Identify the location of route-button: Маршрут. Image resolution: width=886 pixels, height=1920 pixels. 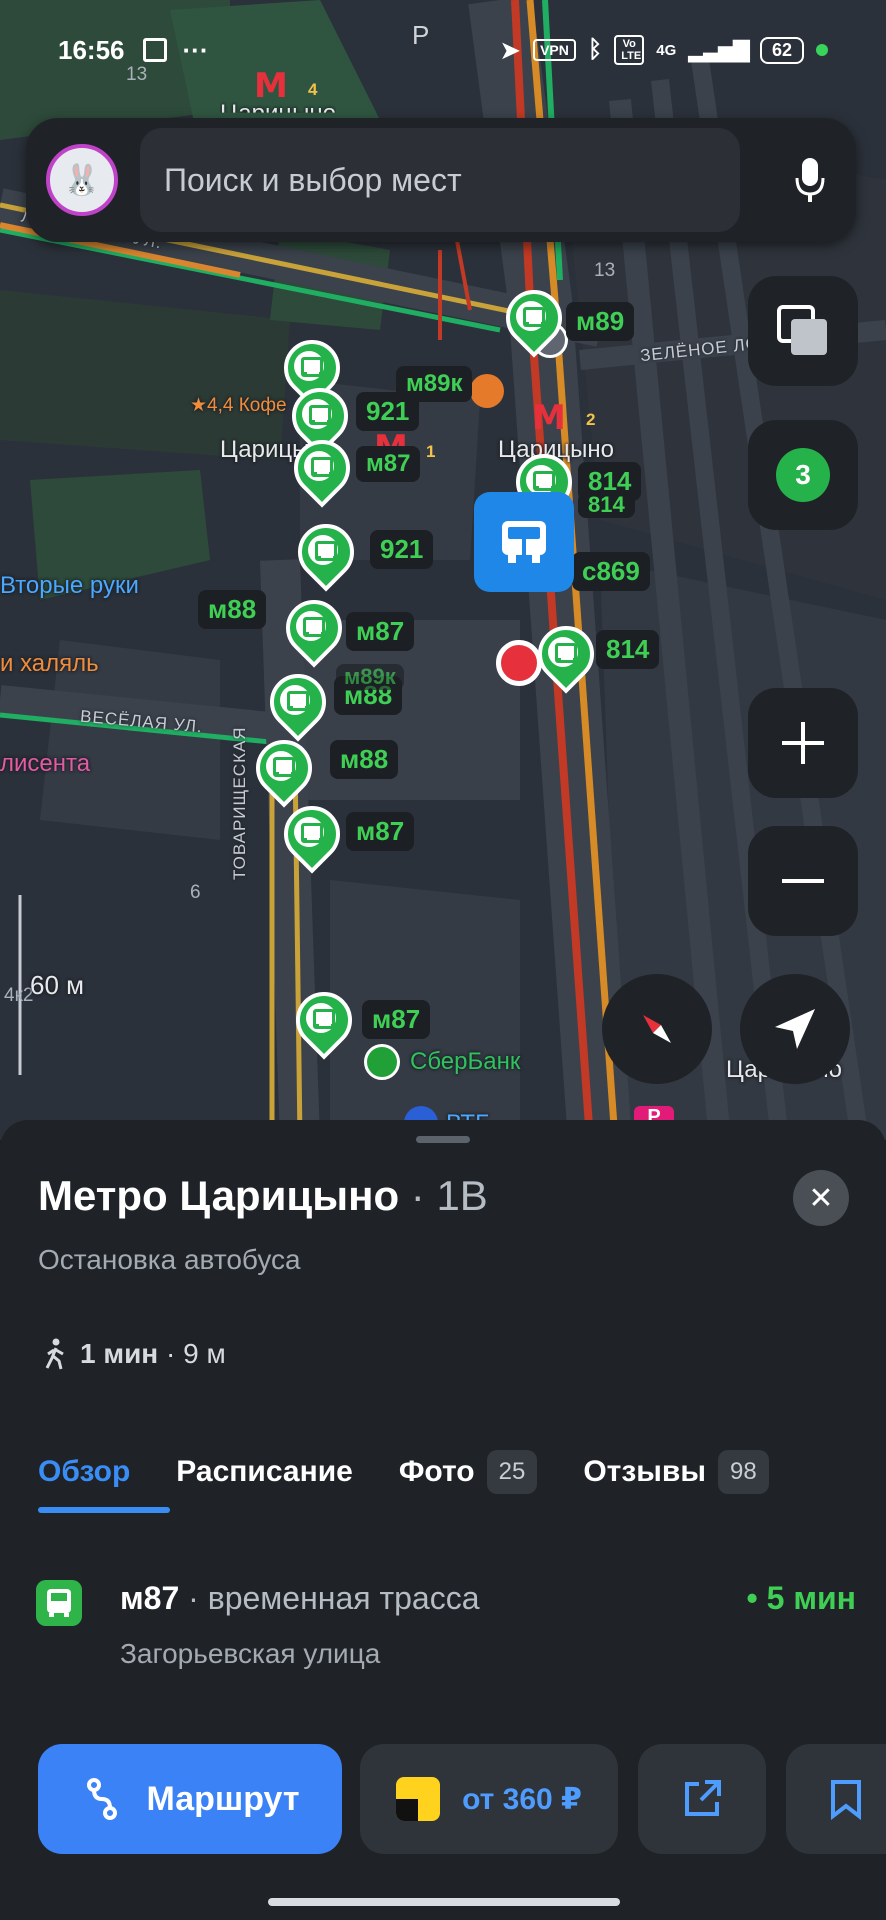
(190, 1799).